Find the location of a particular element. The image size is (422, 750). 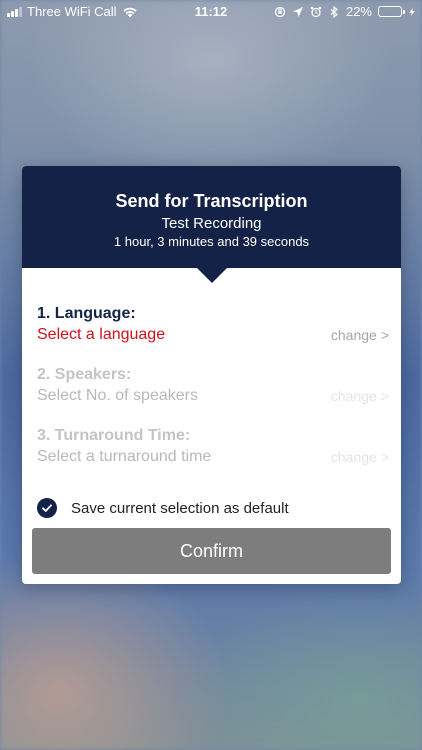

option-value: Select a turnaround time is located at coordinates (124, 456).